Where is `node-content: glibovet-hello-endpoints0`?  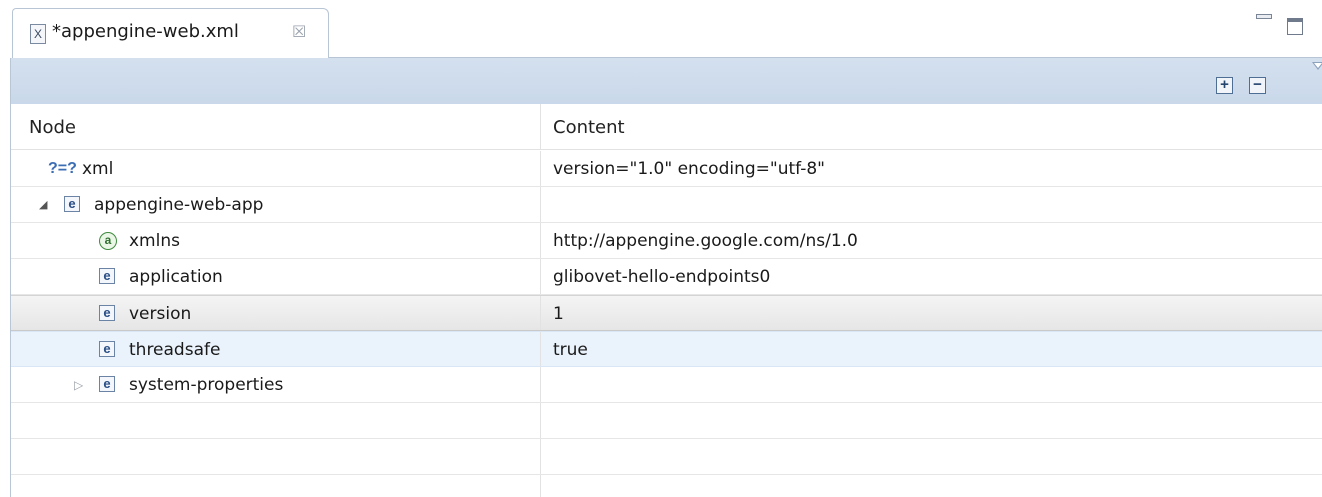
node-content: glibovet-hello-endpoints0 is located at coordinates (661, 276).